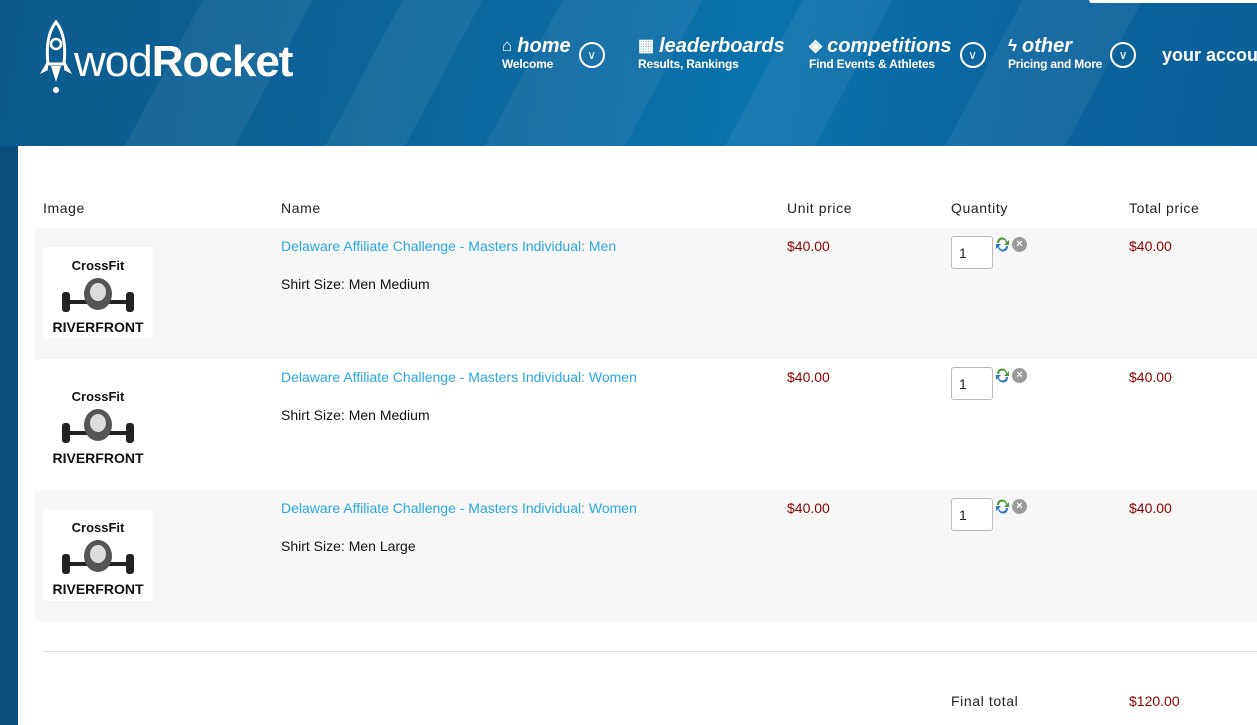 This screenshot has height=725, width=1257. What do you see at coordinates (650, 651) in the screenshot?
I see `divider` at bounding box center [650, 651].